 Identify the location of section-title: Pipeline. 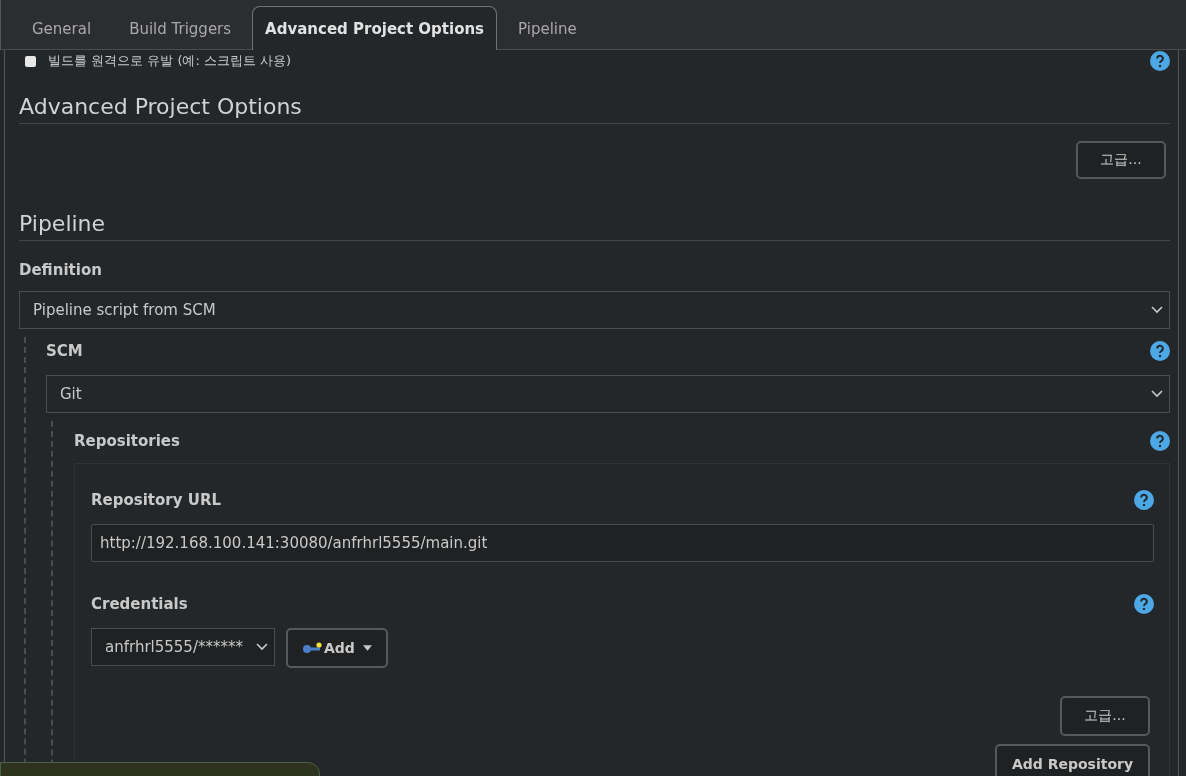
(594, 226).